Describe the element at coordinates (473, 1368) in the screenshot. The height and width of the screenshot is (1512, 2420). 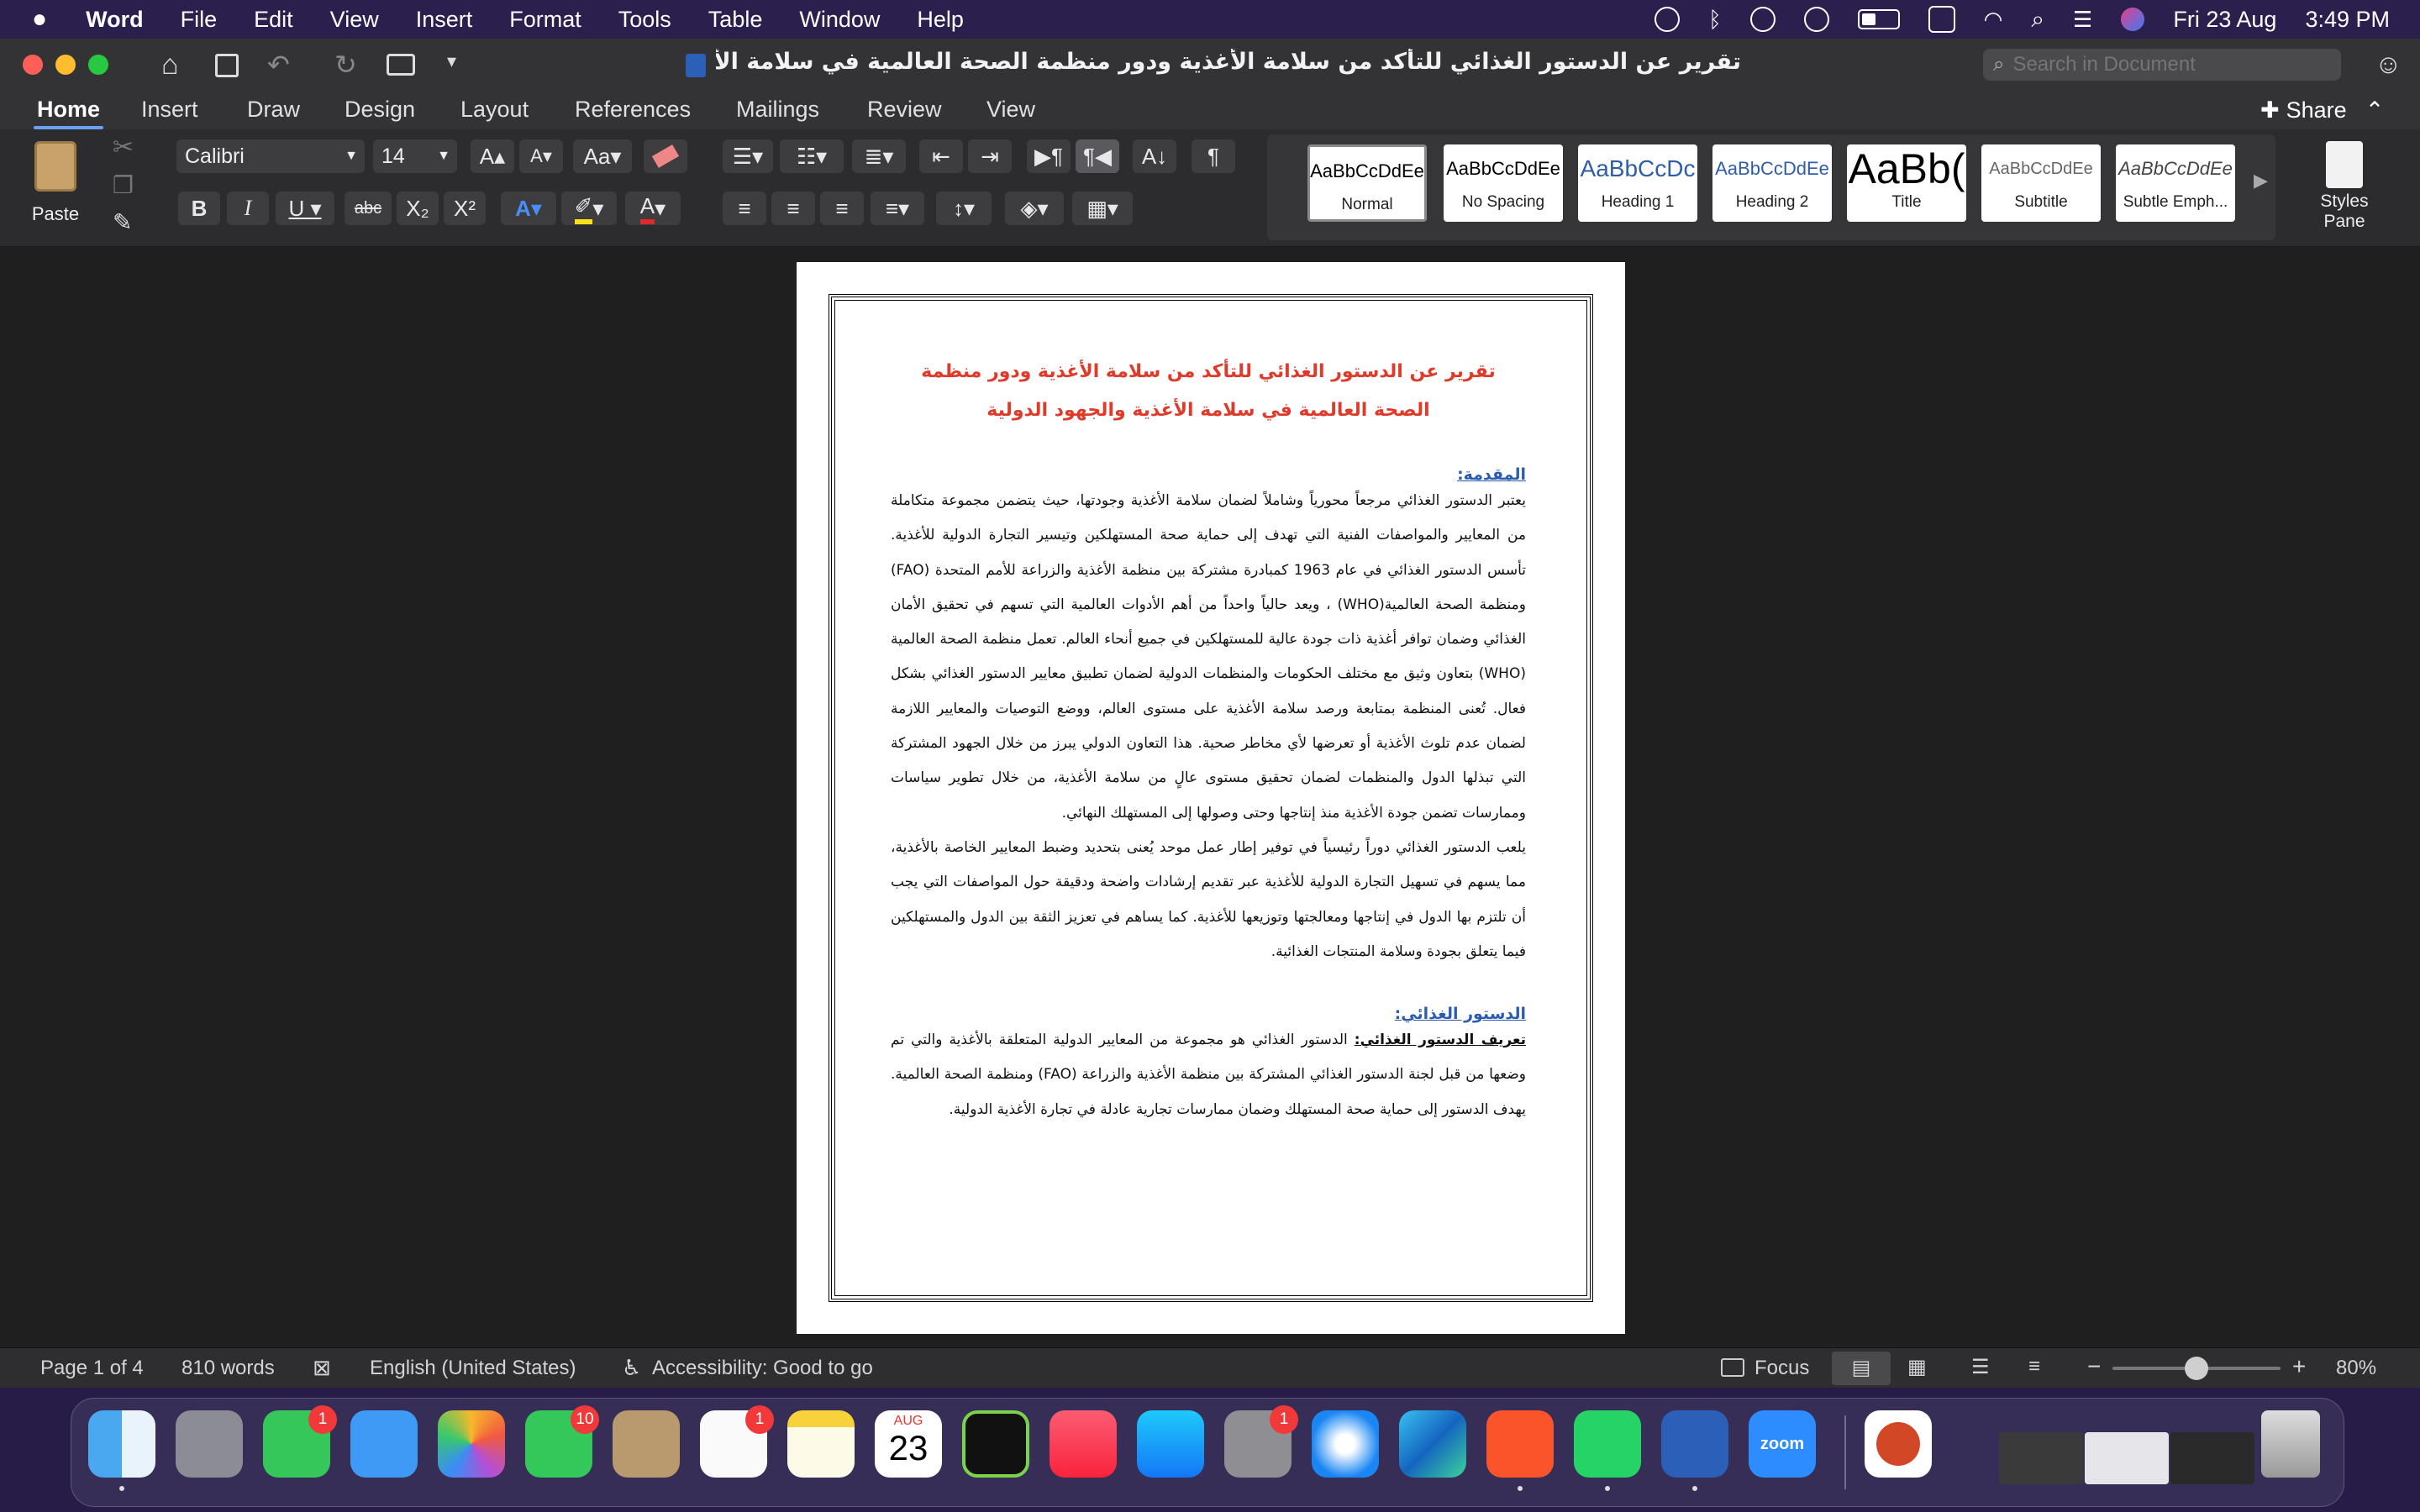
I see `language-status: English (United States)` at that location.